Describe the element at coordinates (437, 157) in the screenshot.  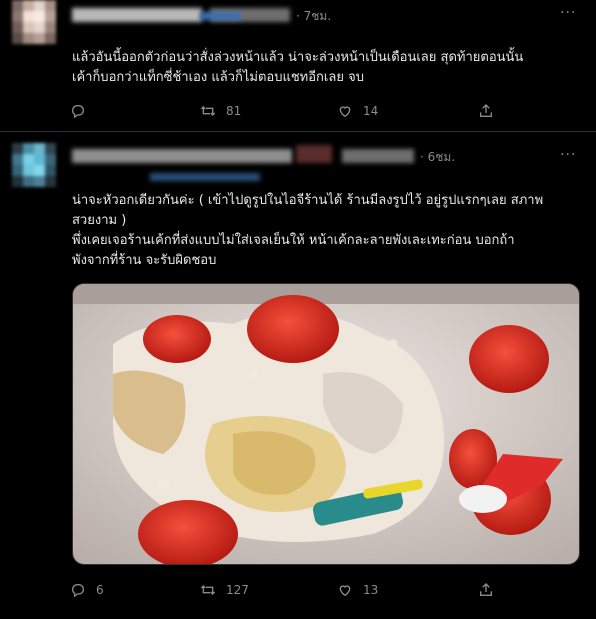
I see `tweet-time: · 6ชม.` at that location.